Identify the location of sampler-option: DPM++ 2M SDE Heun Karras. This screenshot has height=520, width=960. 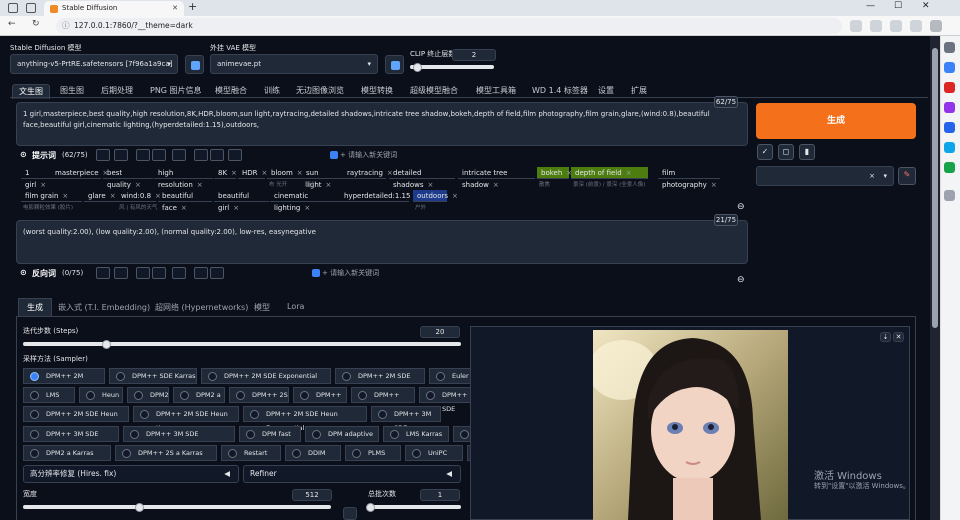
(186, 419).